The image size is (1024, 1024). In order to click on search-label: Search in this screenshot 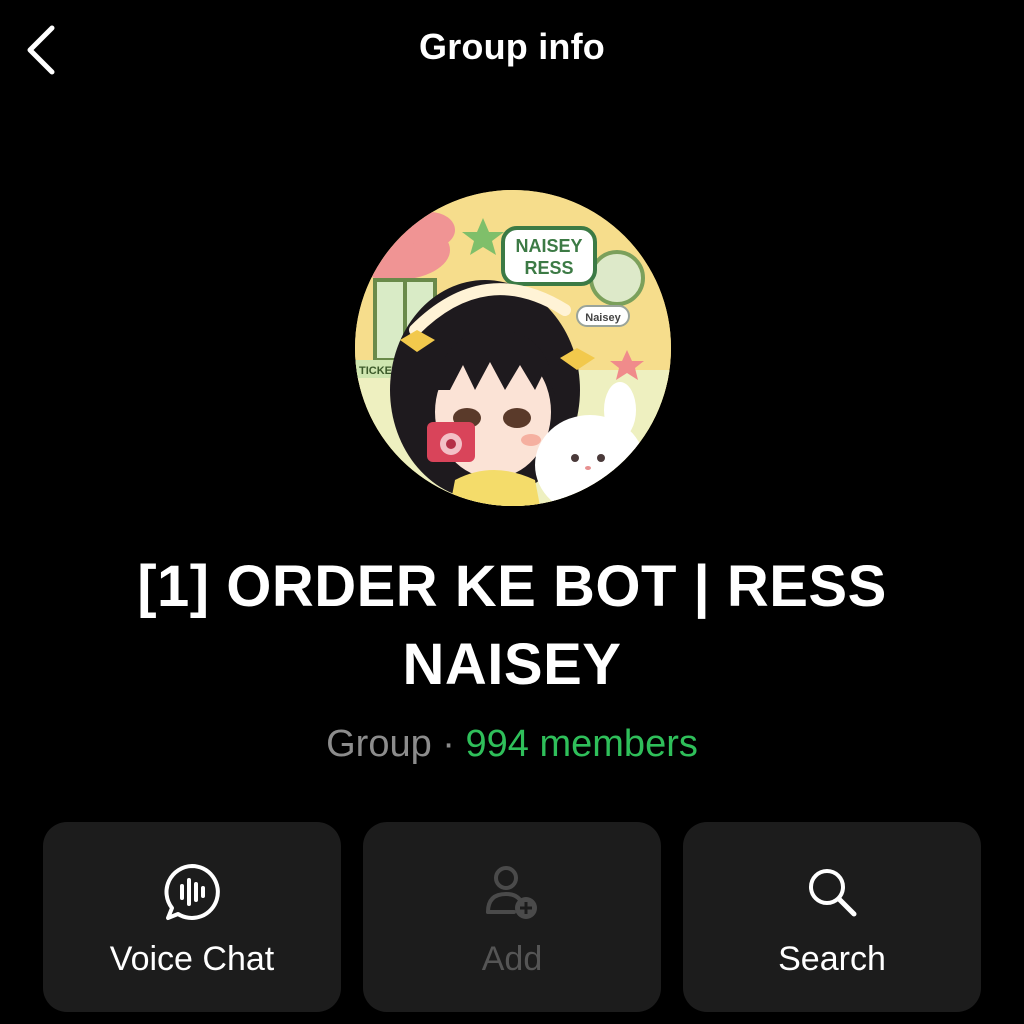, I will do `click(832, 959)`.